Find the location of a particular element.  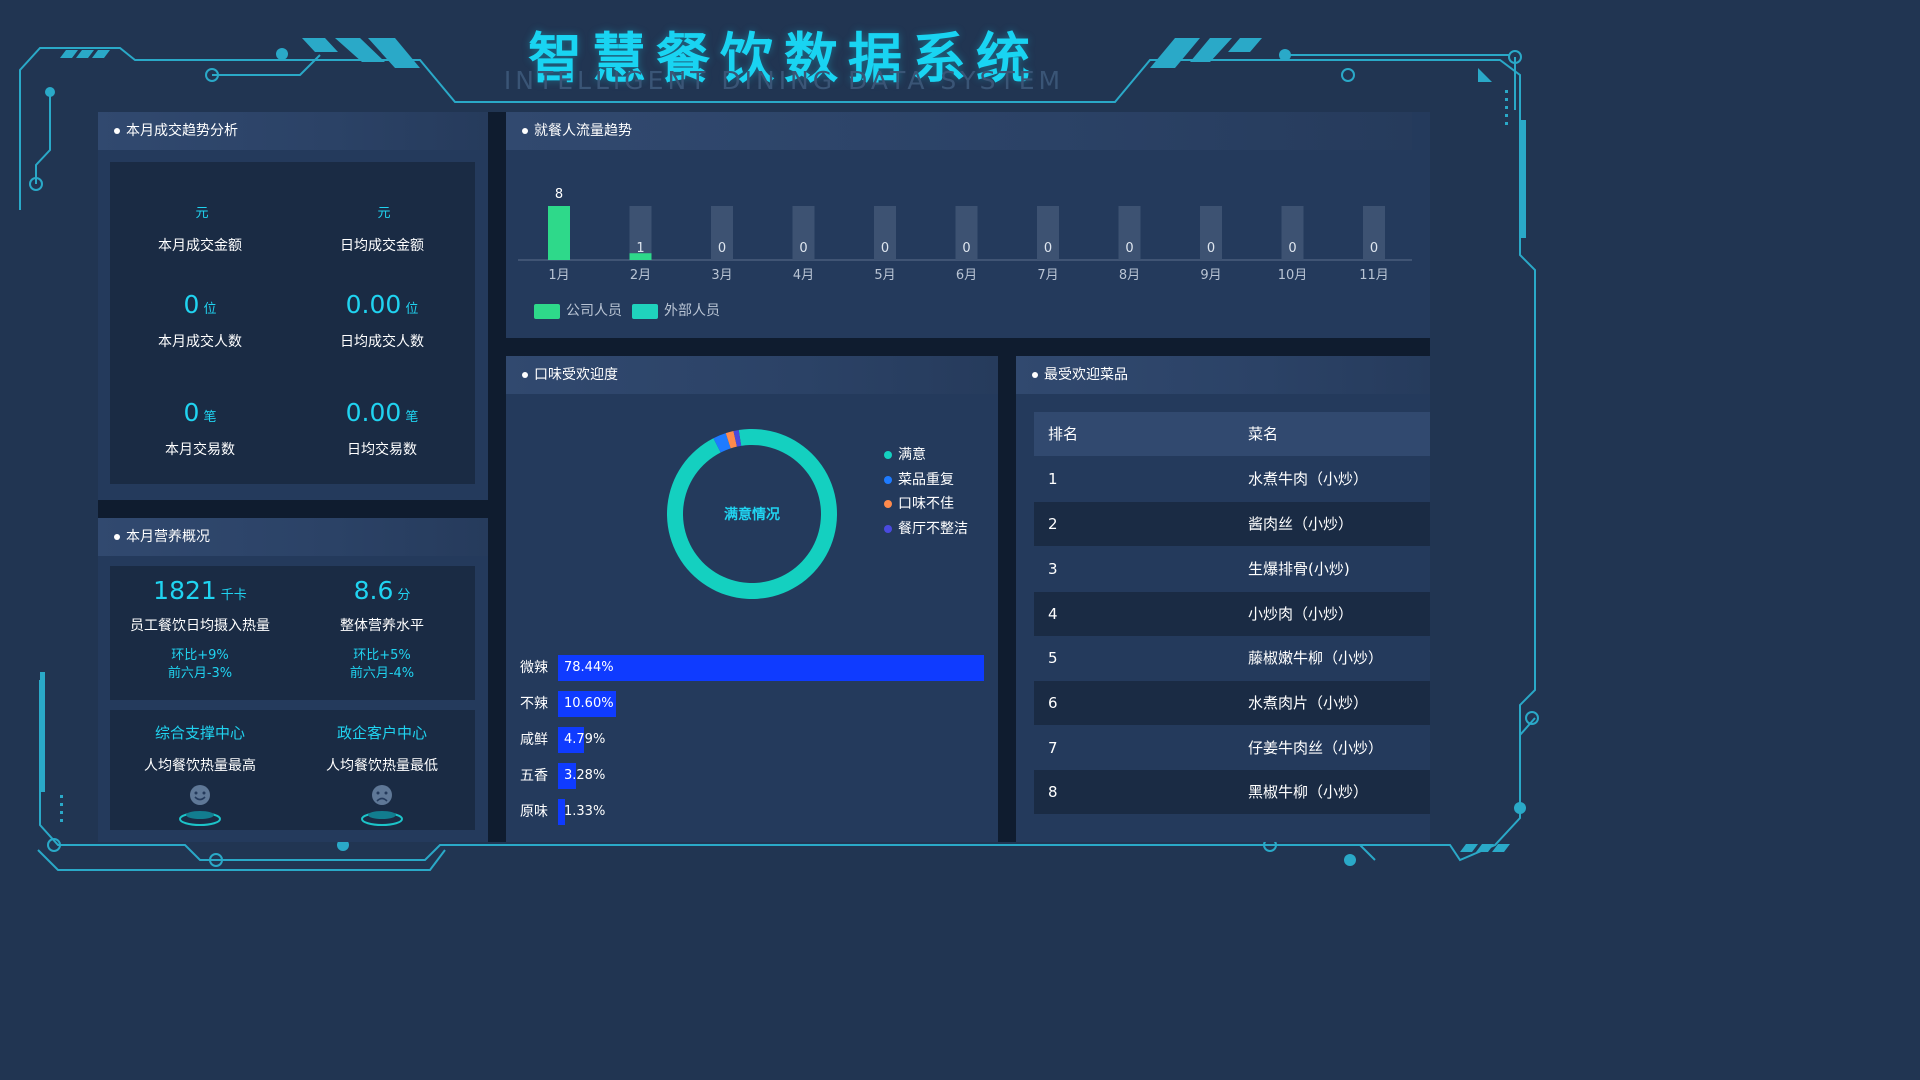

taste-category-label: 微辣 is located at coordinates (534, 668).